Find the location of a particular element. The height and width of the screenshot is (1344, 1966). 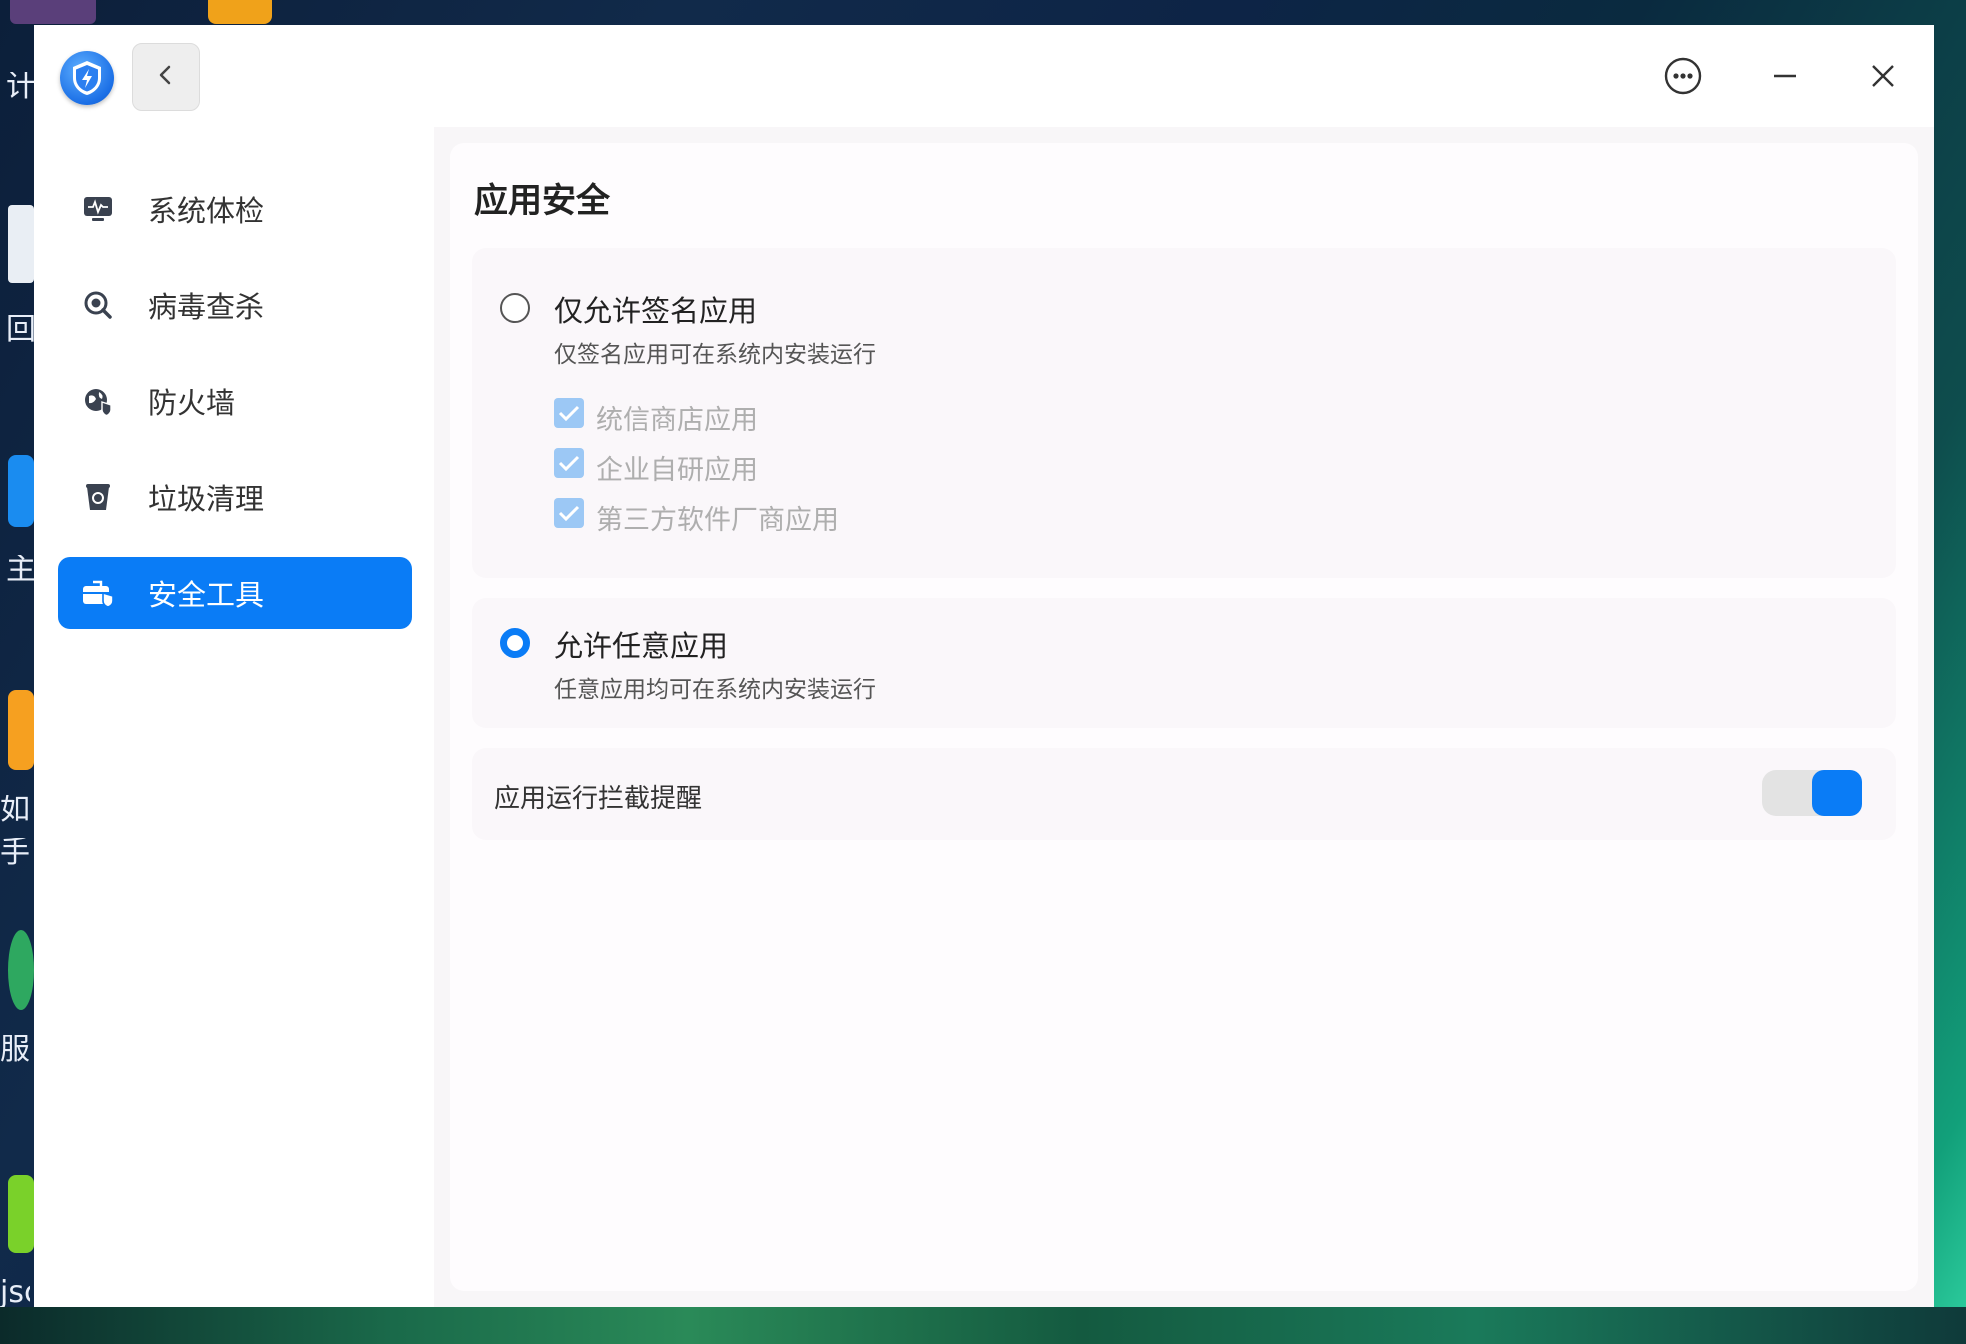

trash-icon is located at coordinates (98, 497).